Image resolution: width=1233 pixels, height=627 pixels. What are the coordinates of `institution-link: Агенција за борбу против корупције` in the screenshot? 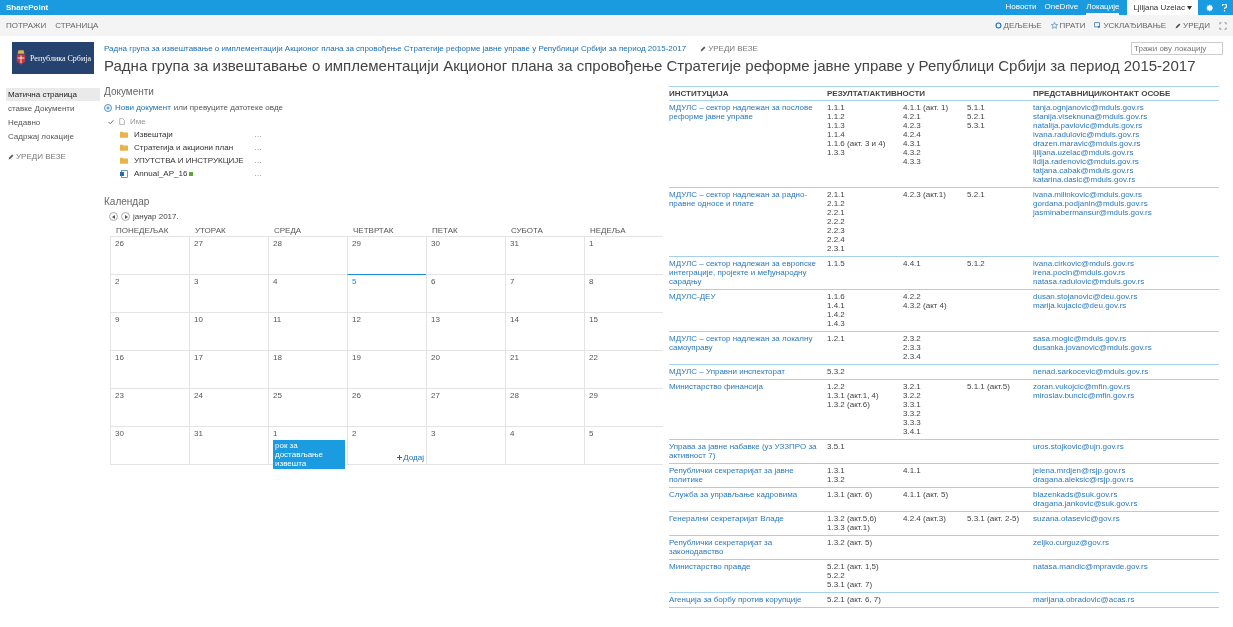 It's located at (748, 599).